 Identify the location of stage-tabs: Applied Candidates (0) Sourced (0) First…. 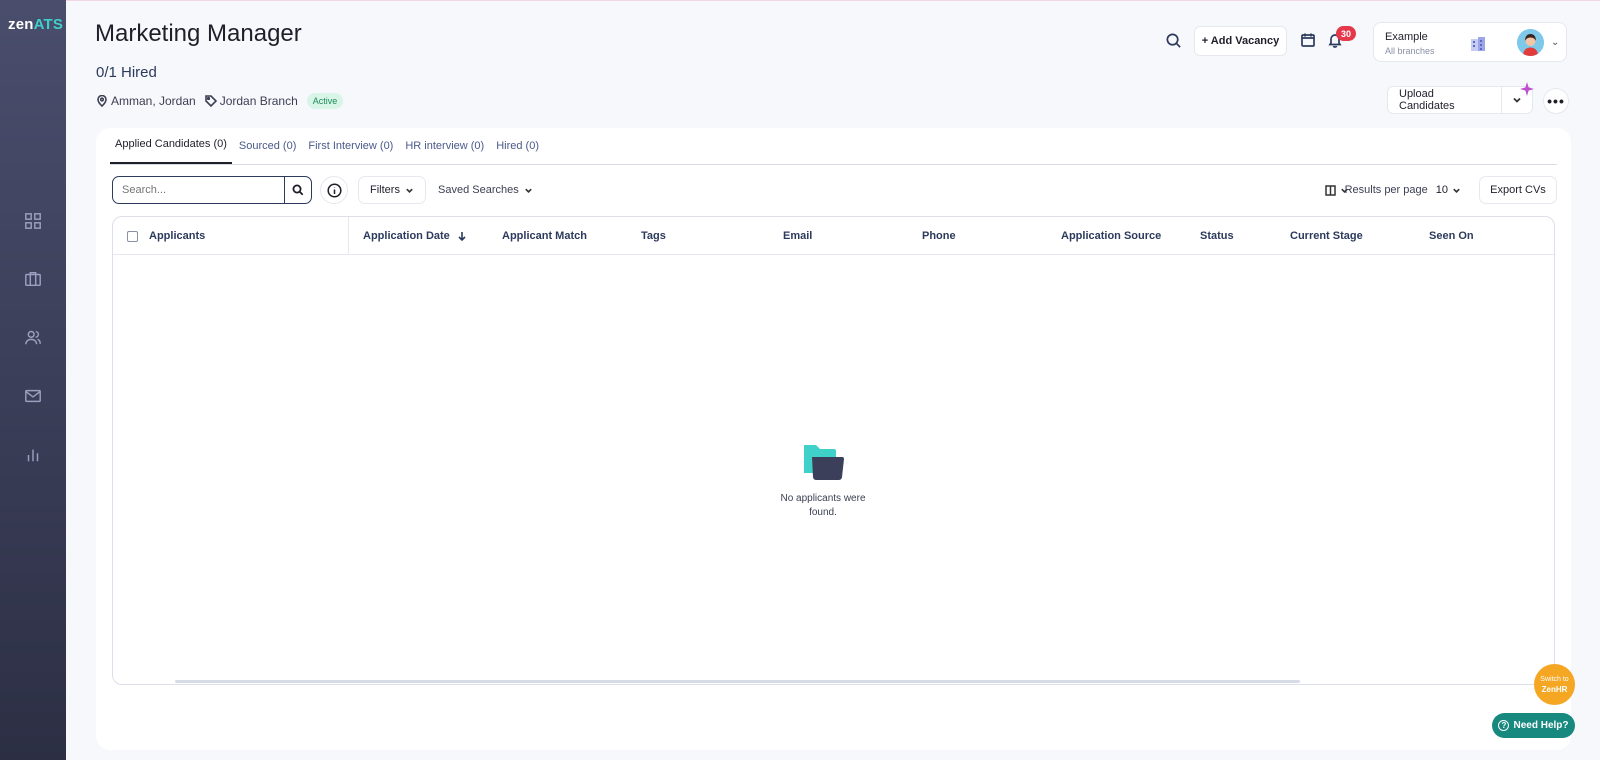
(833, 146).